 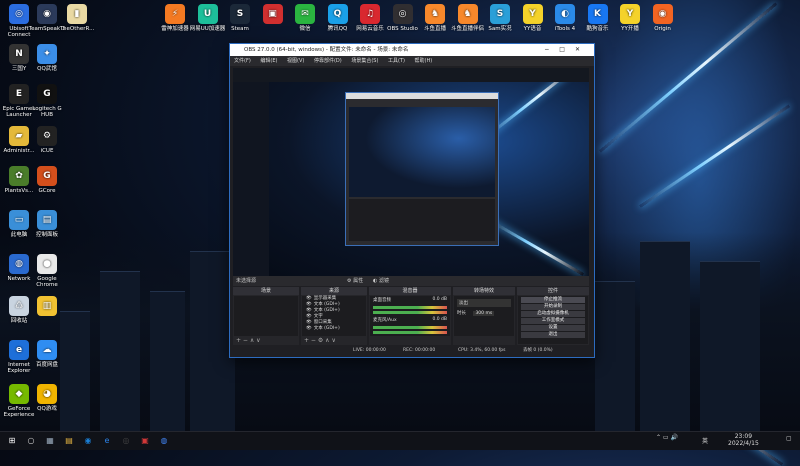 What do you see at coordinates (164, 441) in the screenshot?
I see `taskbar-app-icon: ◍` at bounding box center [164, 441].